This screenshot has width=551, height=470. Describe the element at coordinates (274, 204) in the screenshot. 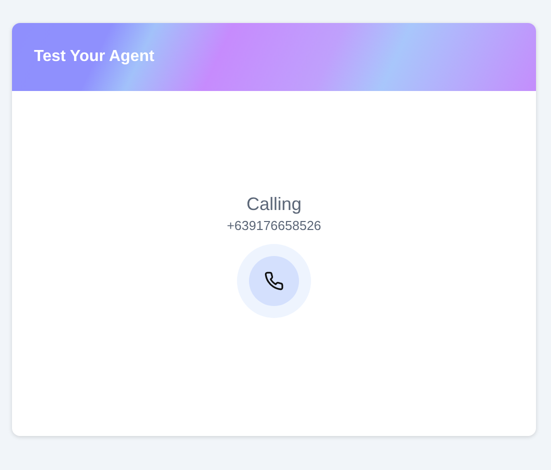

I see `call-status: Calling` at that location.